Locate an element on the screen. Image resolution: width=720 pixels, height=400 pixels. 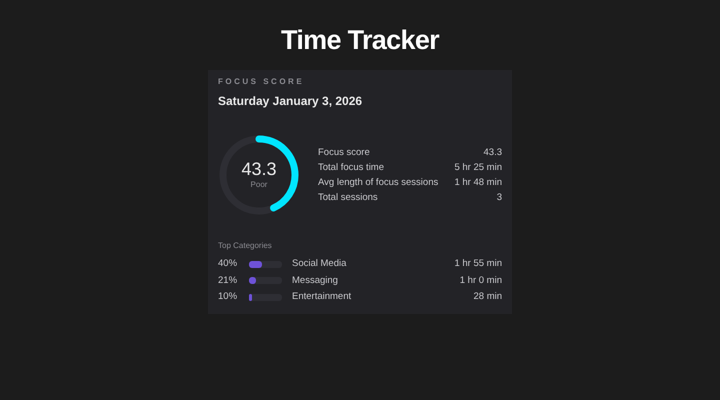
stat-label: Focus score is located at coordinates (344, 153).